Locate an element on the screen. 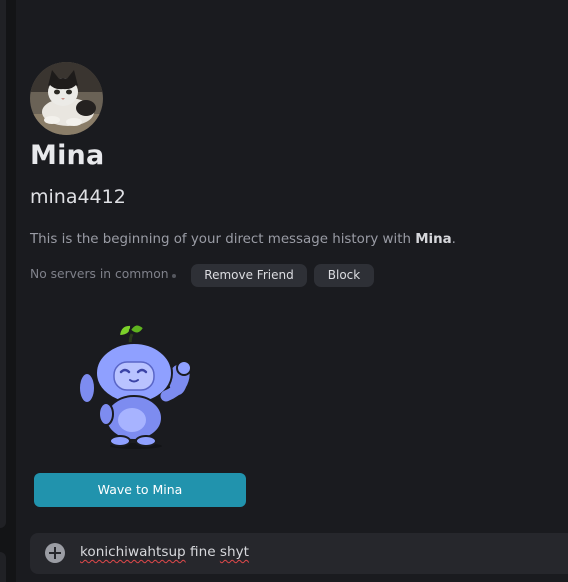 This screenshot has height=582, width=568. intro-suffix: . is located at coordinates (453, 239).